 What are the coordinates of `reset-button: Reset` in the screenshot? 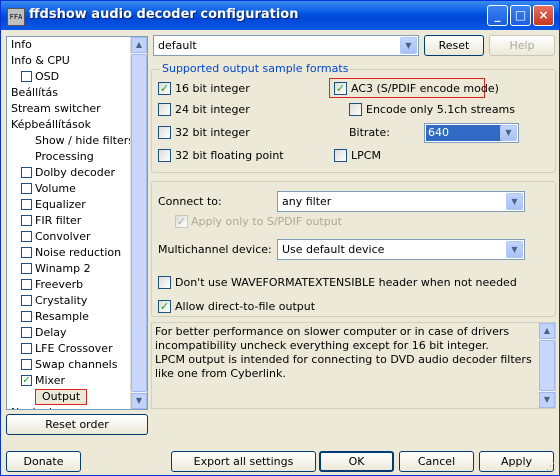 It's located at (454, 45).